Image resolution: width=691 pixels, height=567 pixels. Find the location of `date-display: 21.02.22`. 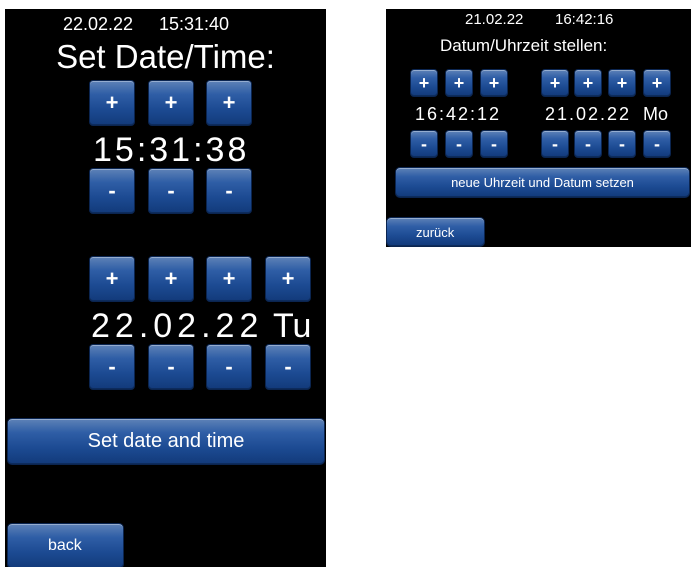

date-display: 21.02.22 is located at coordinates (588, 114).